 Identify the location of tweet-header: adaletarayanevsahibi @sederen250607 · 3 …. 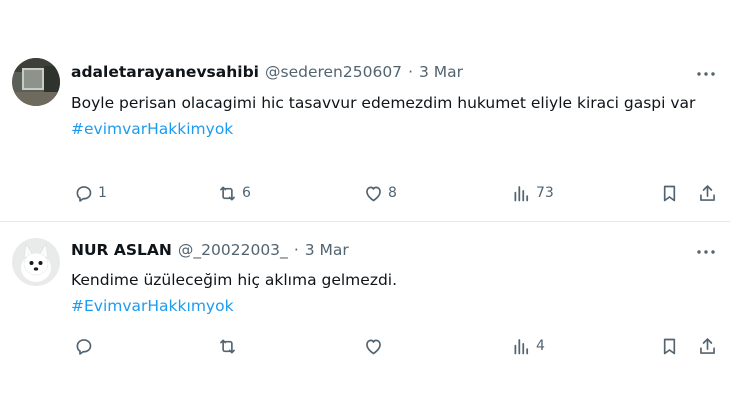
(267, 72).